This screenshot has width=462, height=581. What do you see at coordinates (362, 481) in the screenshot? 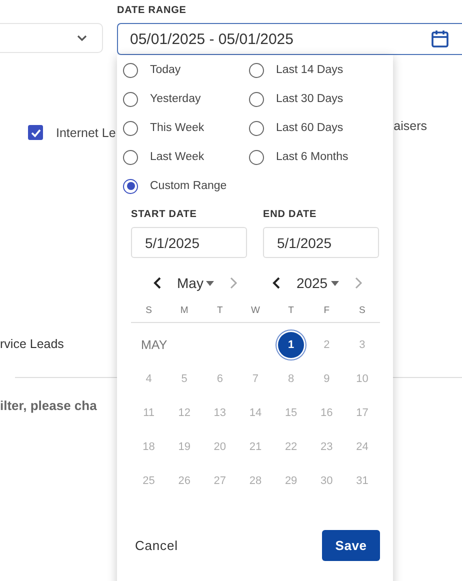
I see `calendar-day: 31` at bounding box center [362, 481].